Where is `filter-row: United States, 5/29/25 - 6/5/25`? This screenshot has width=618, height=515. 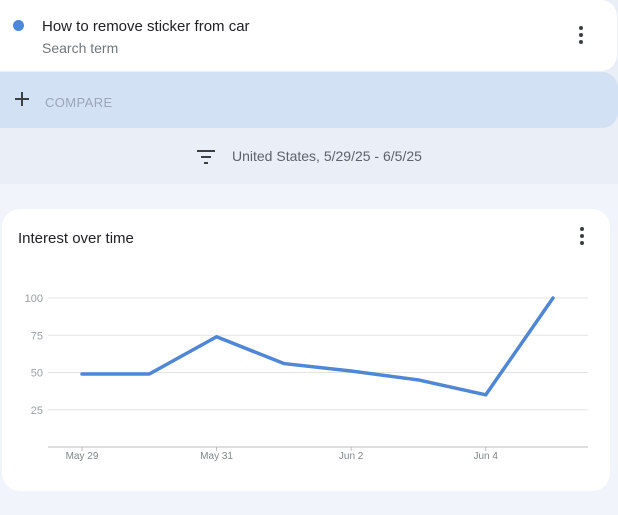 filter-row: United States, 5/29/25 - 6/5/25 is located at coordinates (309, 156).